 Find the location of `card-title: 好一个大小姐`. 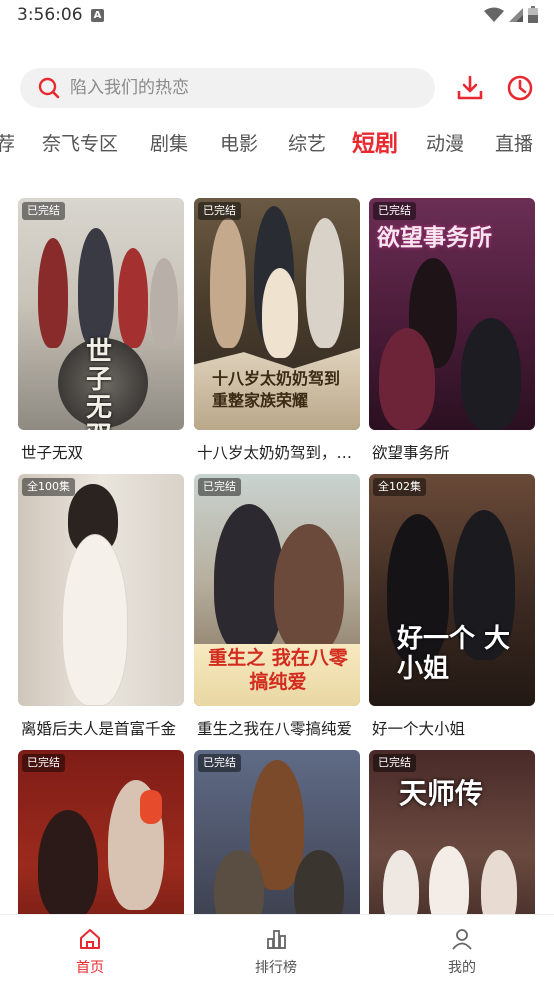

card-title: 好一个大小姐 is located at coordinates (453, 728).